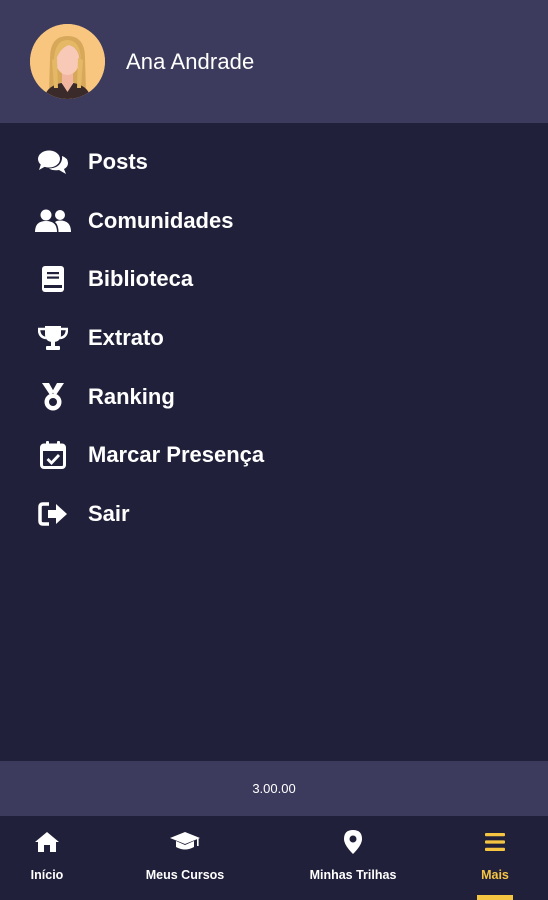  What do you see at coordinates (274, 514) in the screenshot?
I see `menu-item-sair: Sair` at bounding box center [274, 514].